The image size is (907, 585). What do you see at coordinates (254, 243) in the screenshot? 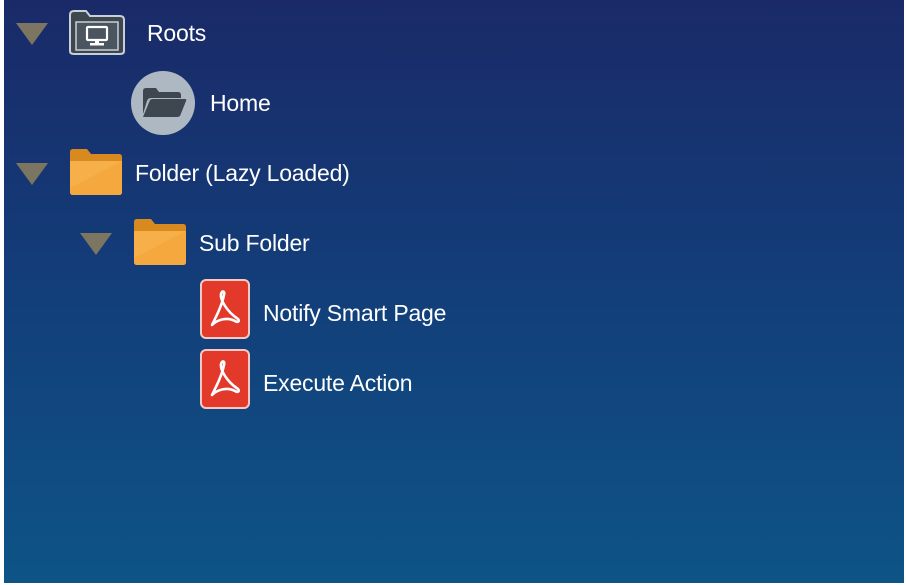
I see `tree-node-label: Sub Folder` at bounding box center [254, 243].